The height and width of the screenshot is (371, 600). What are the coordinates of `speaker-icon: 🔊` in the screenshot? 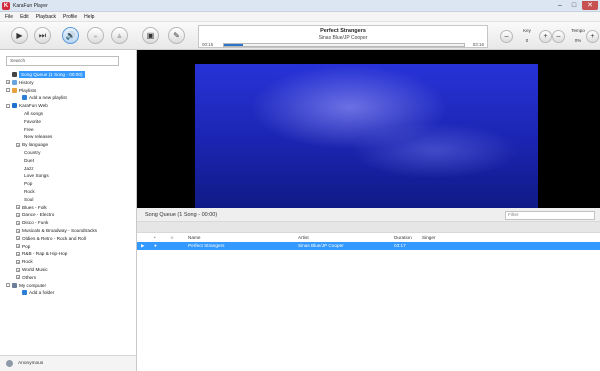 It's located at (70, 35).